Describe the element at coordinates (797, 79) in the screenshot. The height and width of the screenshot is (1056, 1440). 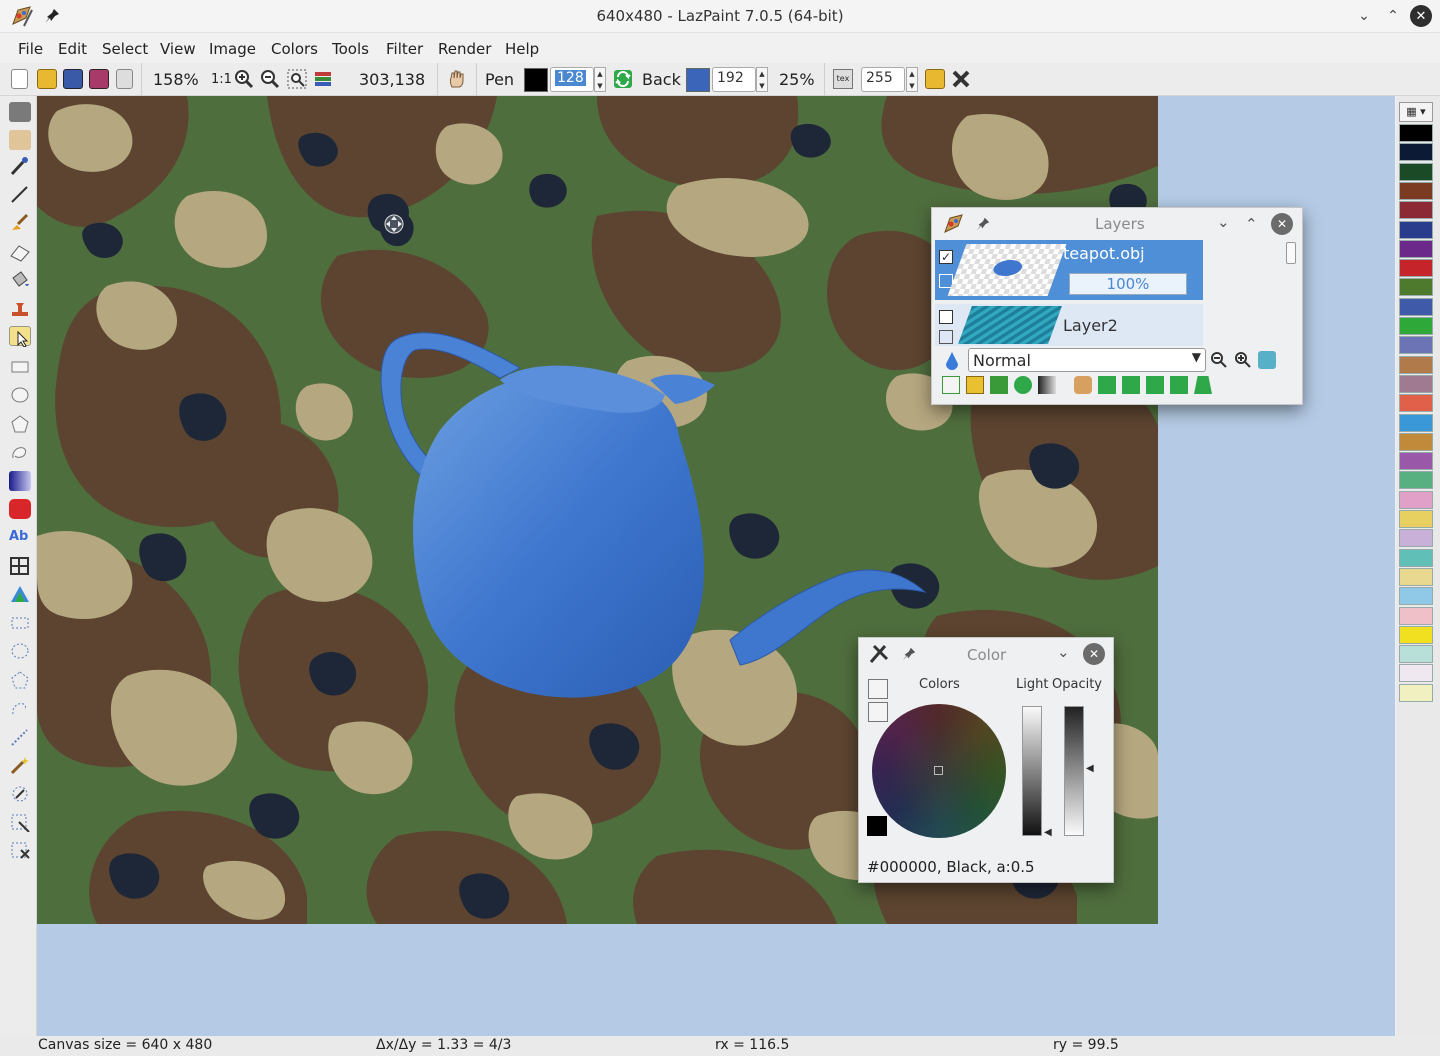
I see `tolerance-value: 25%` at that location.